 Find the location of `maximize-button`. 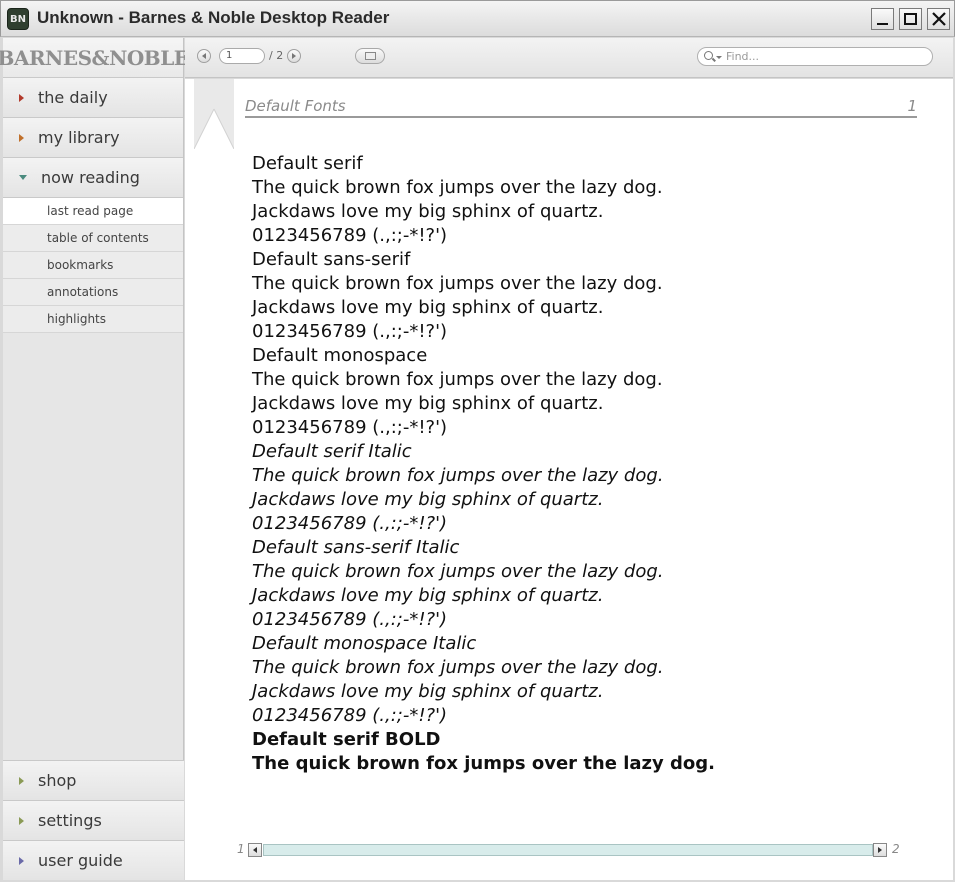

maximize-button is located at coordinates (910, 19).